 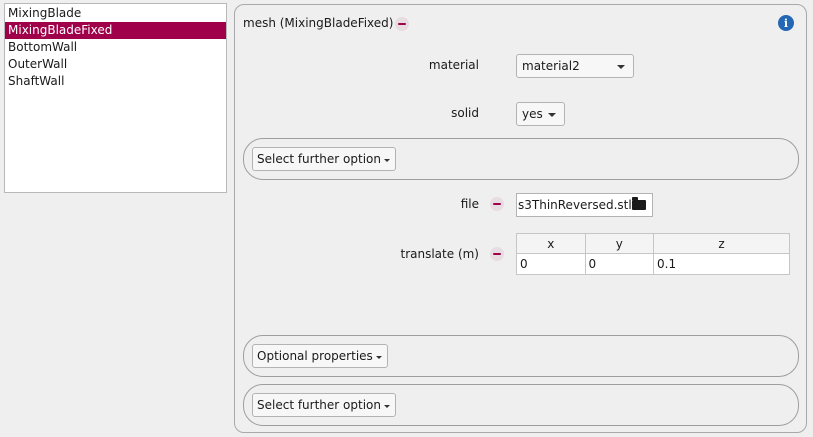 I want to click on further-option-group-2: Select further option, so click(x=521, y=405).